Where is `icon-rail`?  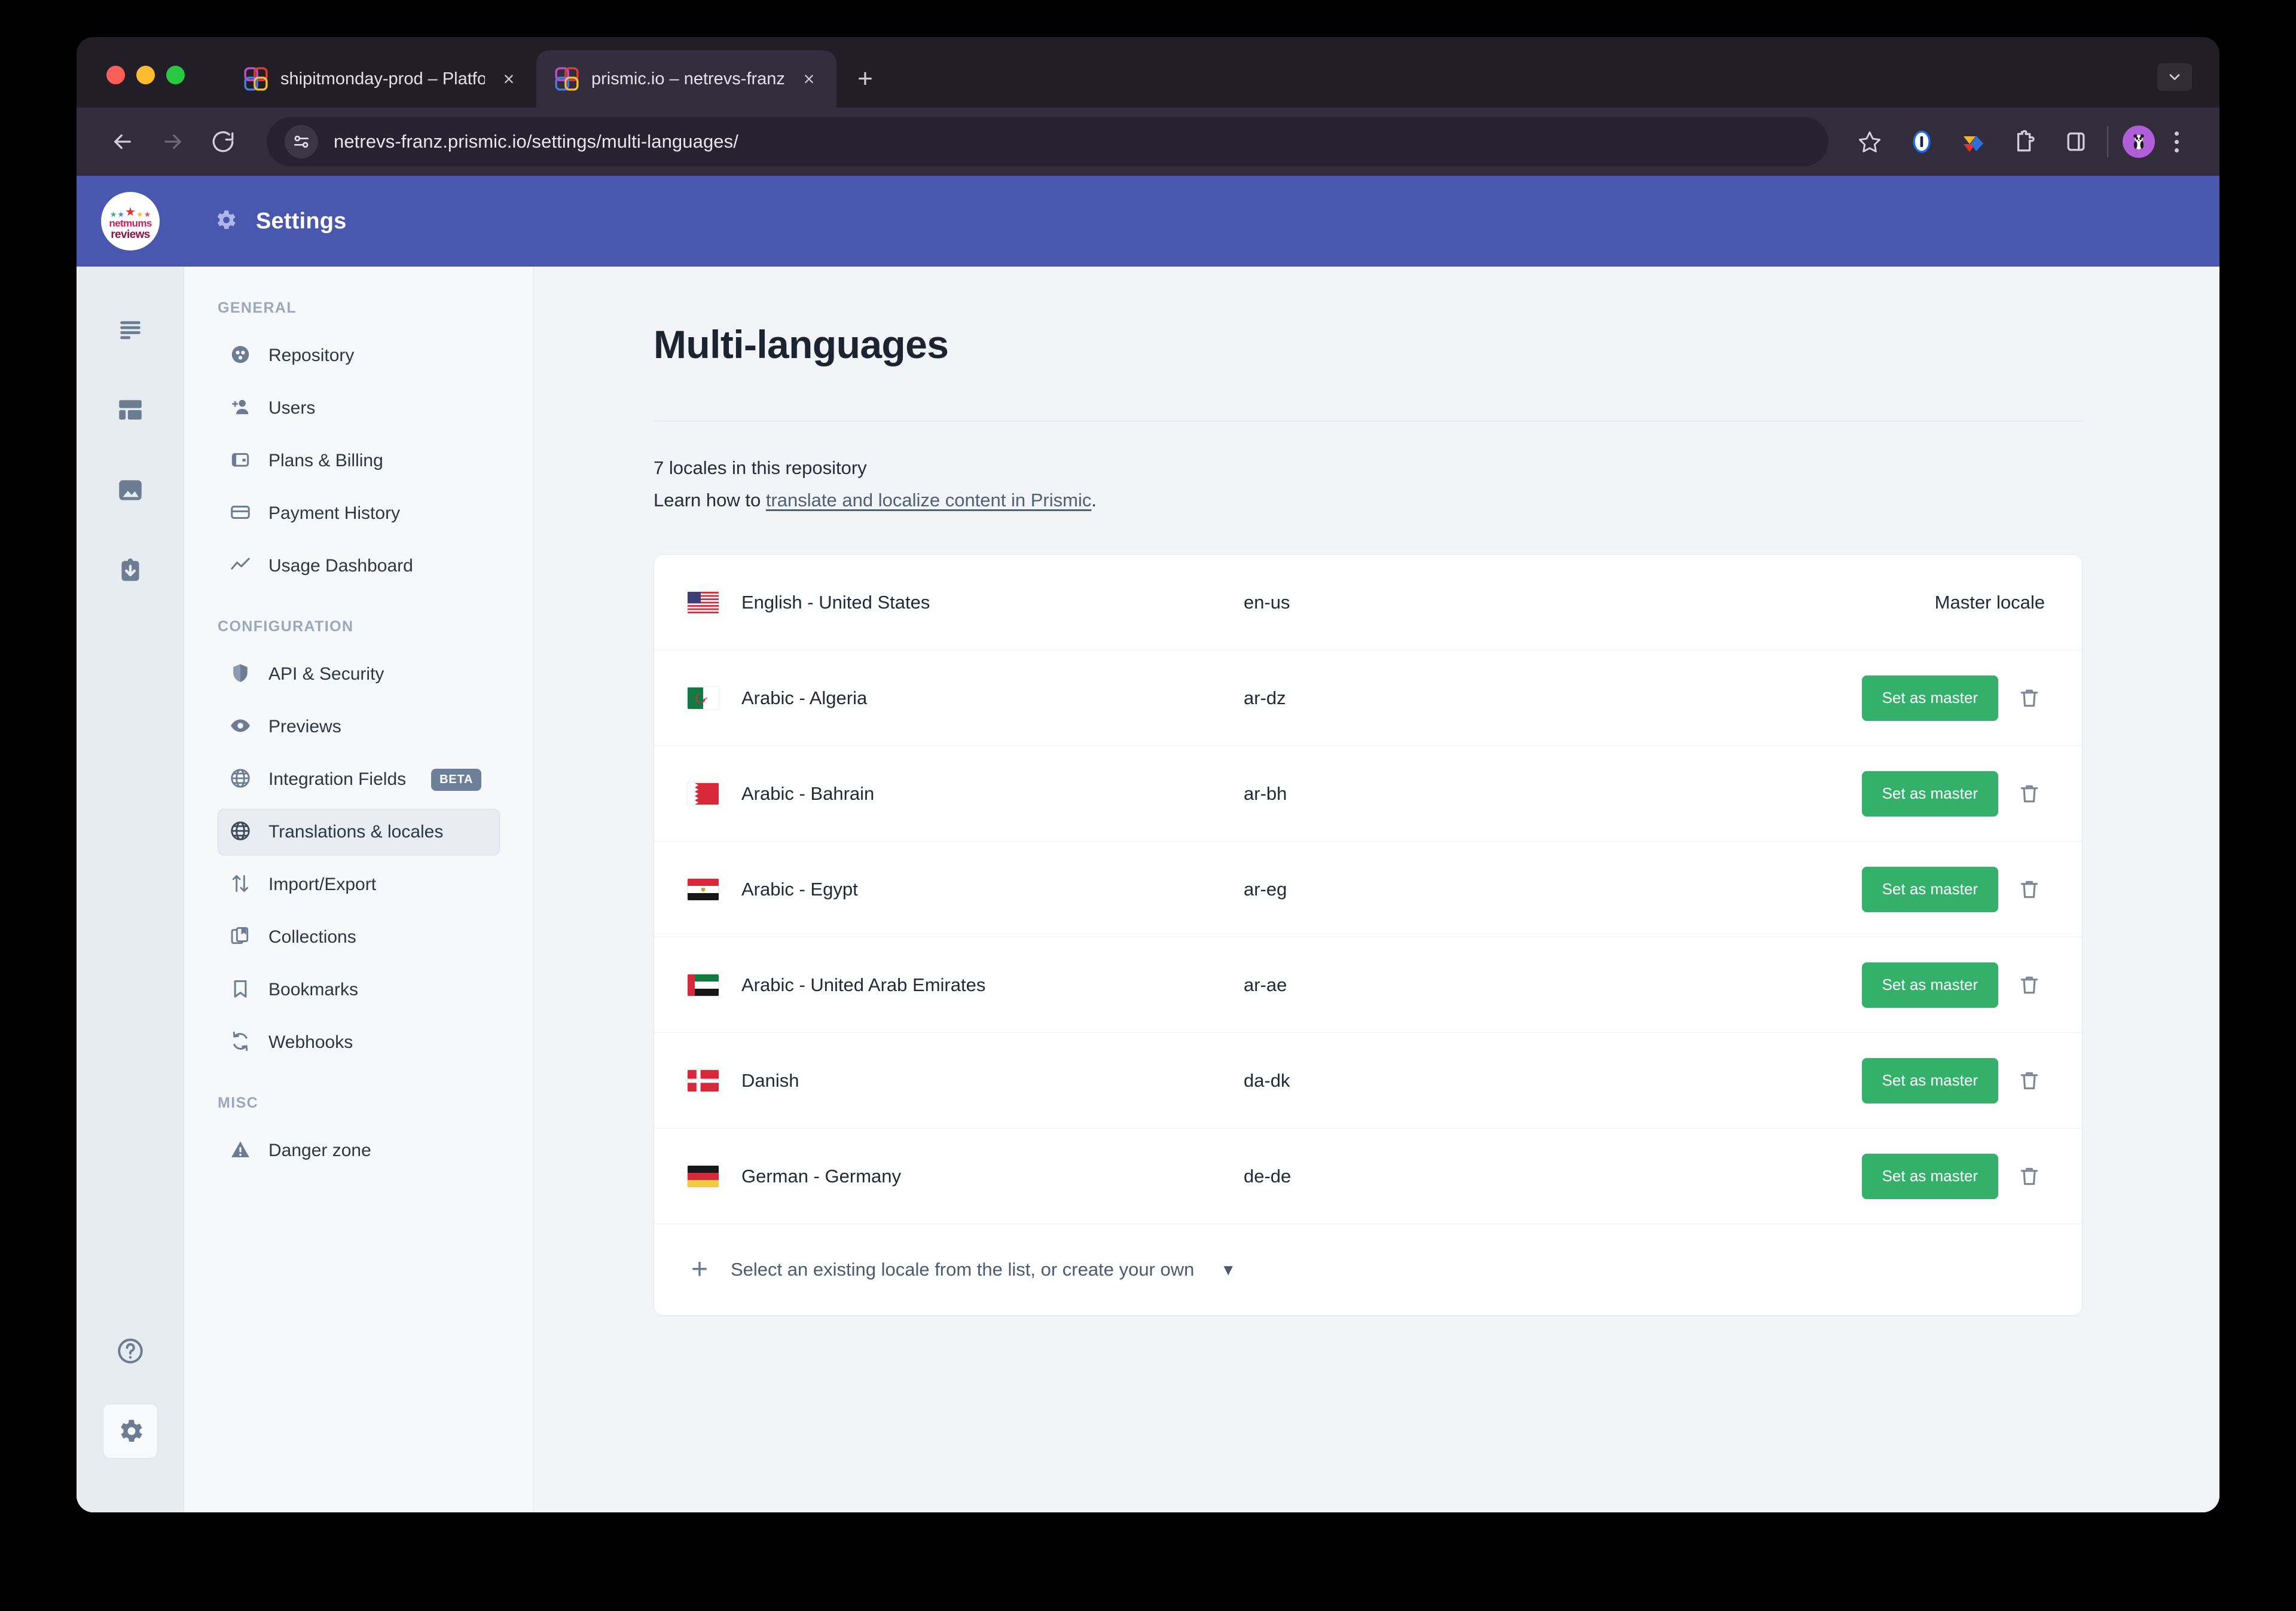 icon-rail is located at coordinates (130, 889).